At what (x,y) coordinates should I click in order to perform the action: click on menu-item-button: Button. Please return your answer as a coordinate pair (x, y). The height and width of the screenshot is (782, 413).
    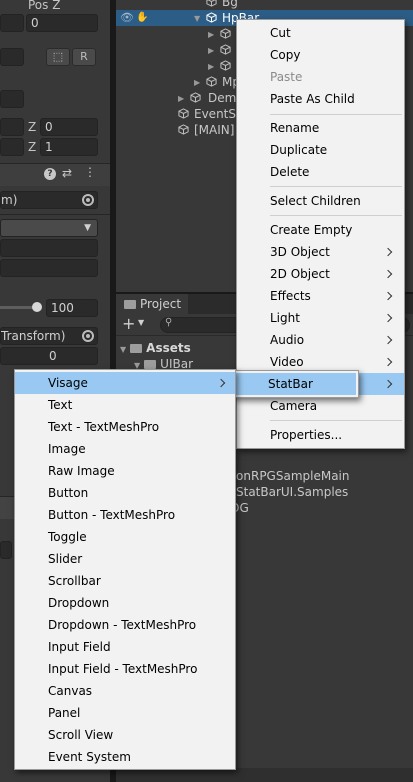
    Looking at the image, I should click on (125, 493).